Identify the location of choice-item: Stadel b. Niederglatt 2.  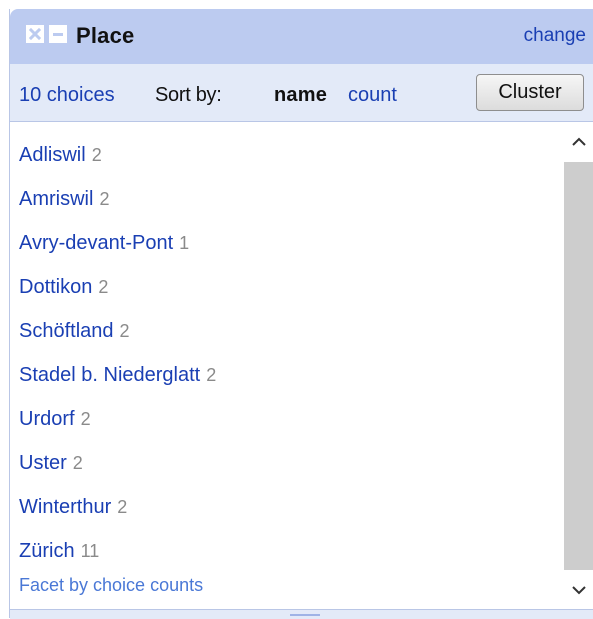
(117, 375).